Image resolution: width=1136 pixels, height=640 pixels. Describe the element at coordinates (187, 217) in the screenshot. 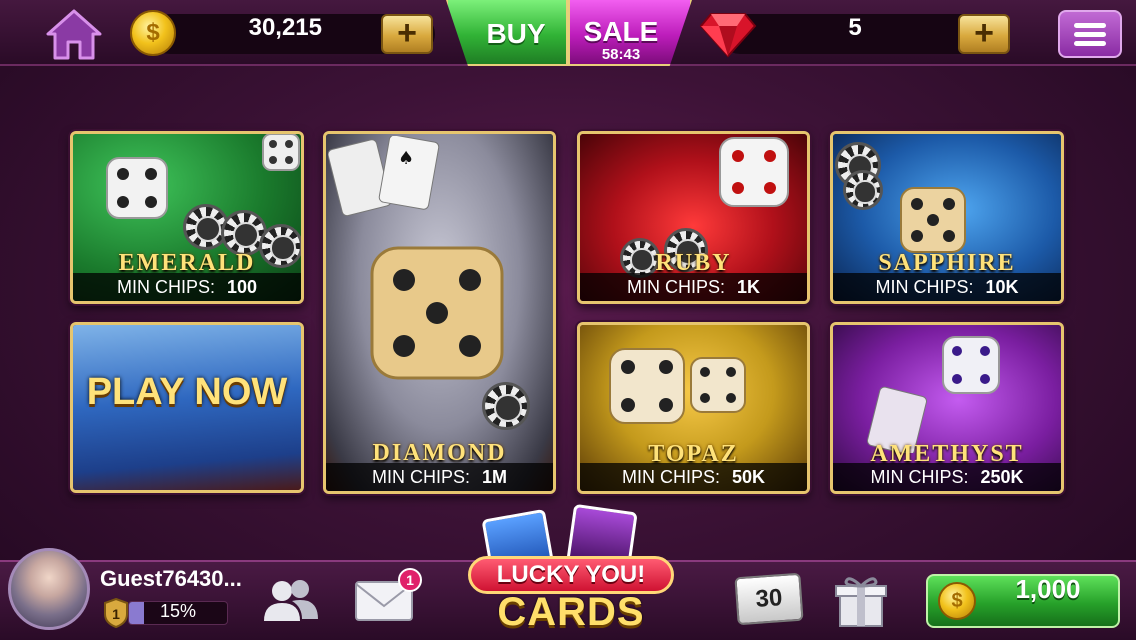

I see `table-emerald: EMERALD MIN CHIPS: 100` at that location.